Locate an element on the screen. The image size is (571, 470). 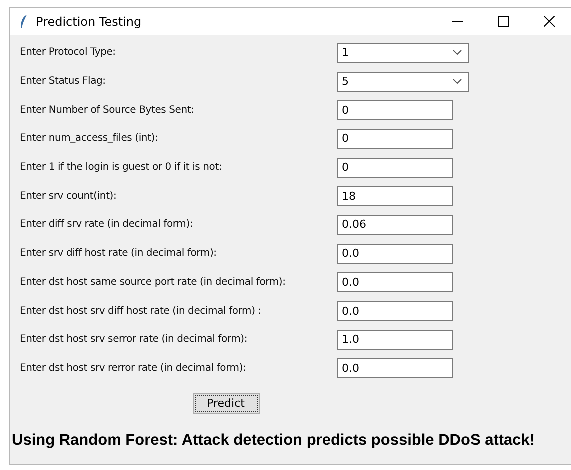
maximize-icon is located at coordinates (503, 21).